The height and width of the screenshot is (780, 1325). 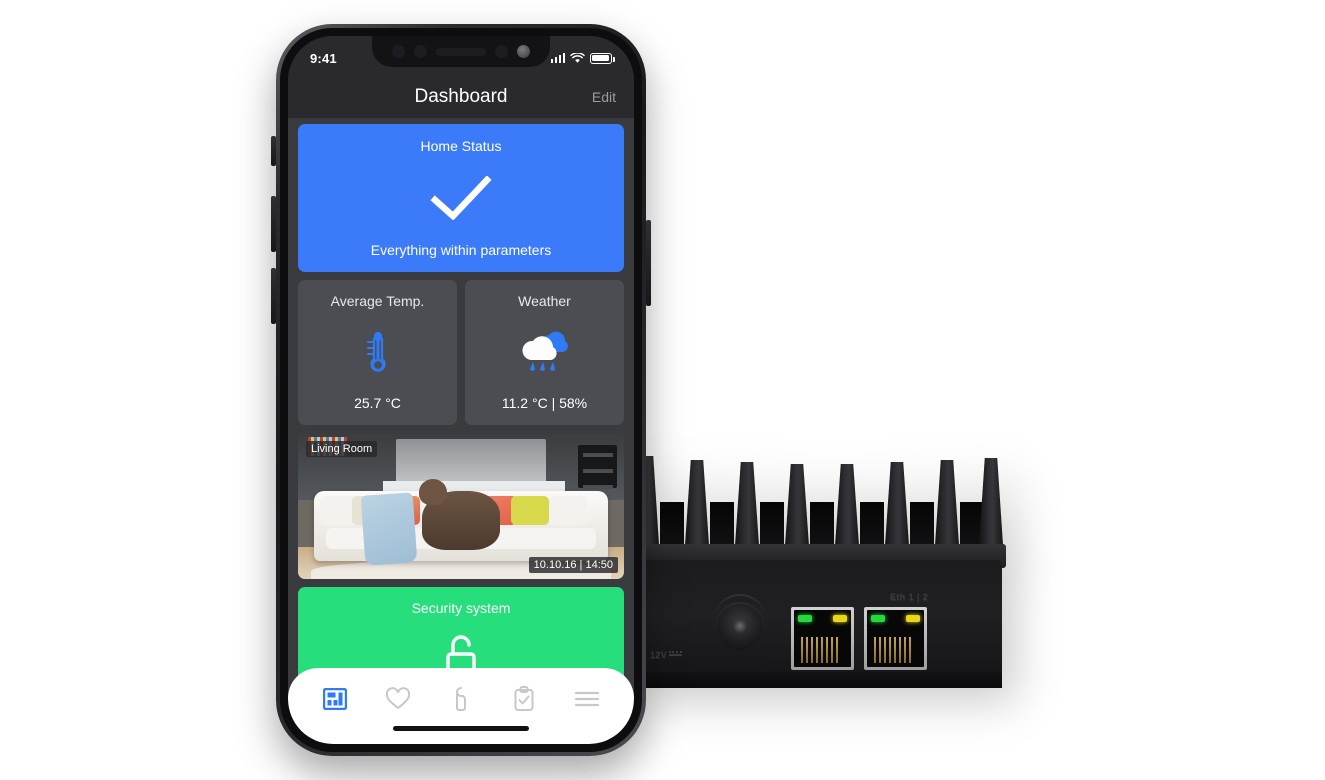 I want to click on door-hanger-icon, so click(x=460, y=699).